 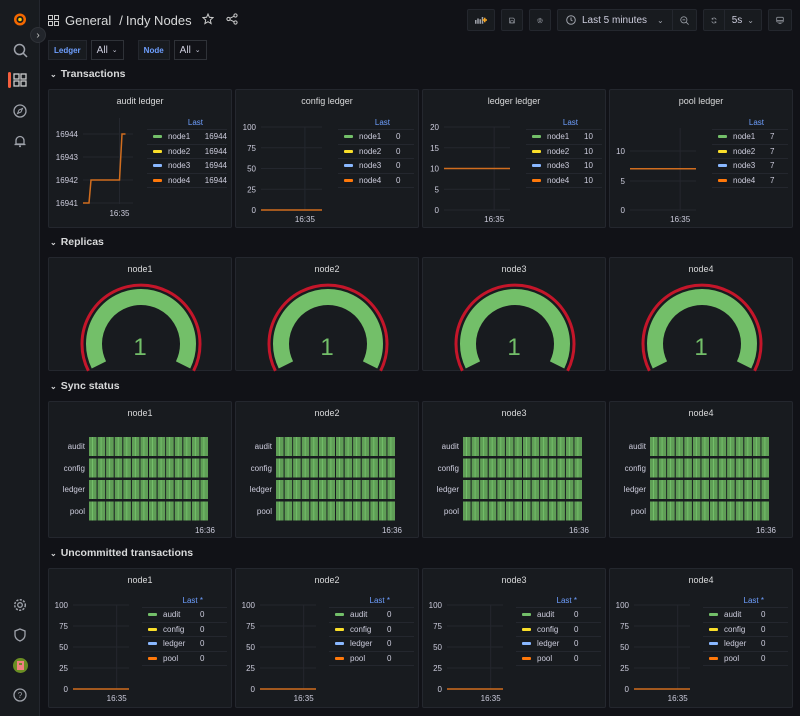 I want to click on legend-item: node2 7, so click(x=750, y=152).